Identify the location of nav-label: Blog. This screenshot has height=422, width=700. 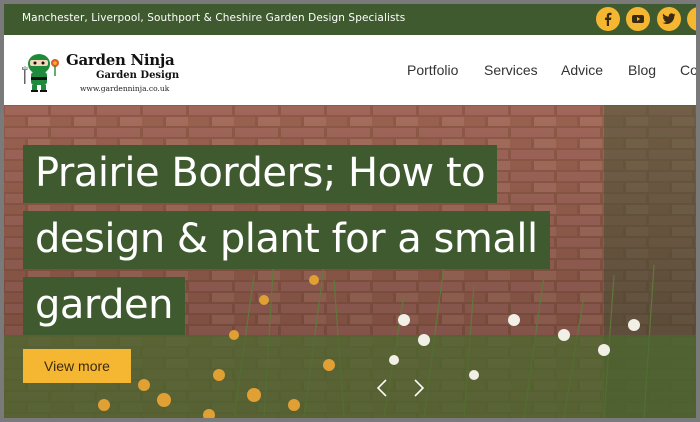
(642, 70).